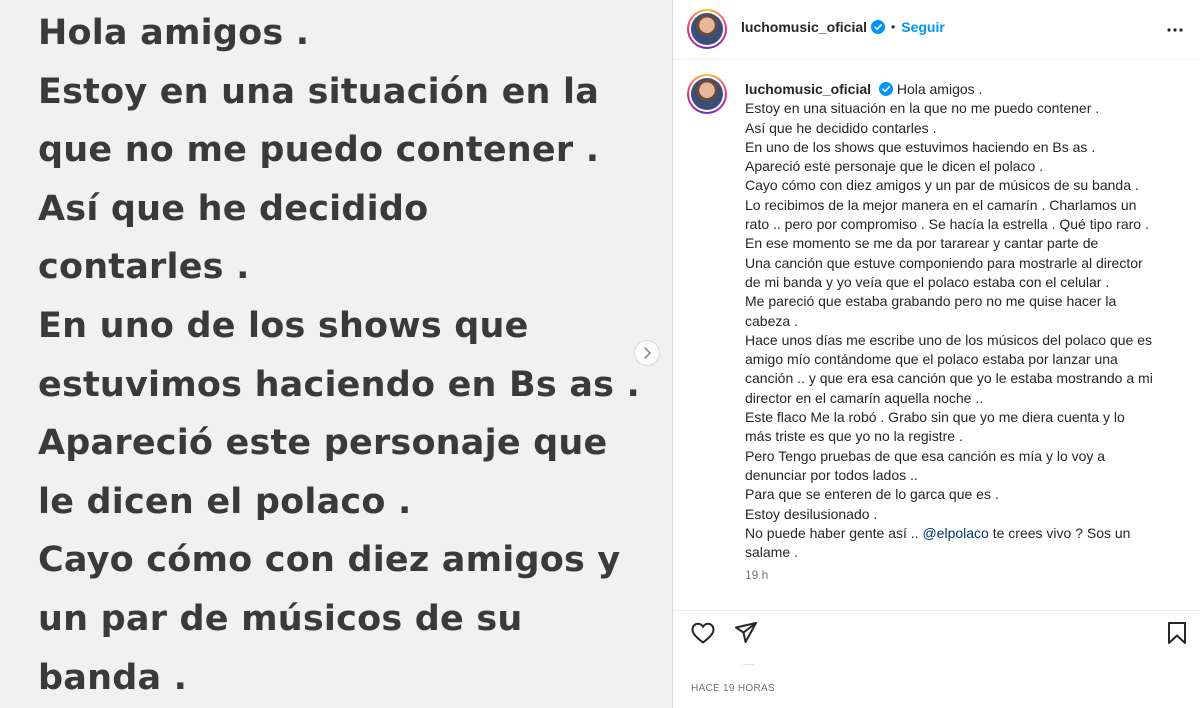 Image resolution: width=1200 pixels, height=708 pixels. Describe the element at coordinates (749, 664) in the screenshot. I see `divider` at that location.